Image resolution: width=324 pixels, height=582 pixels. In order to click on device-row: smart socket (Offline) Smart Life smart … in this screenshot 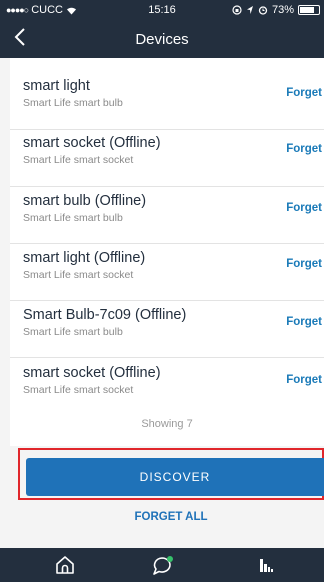, I will do `click(167, 158)`.